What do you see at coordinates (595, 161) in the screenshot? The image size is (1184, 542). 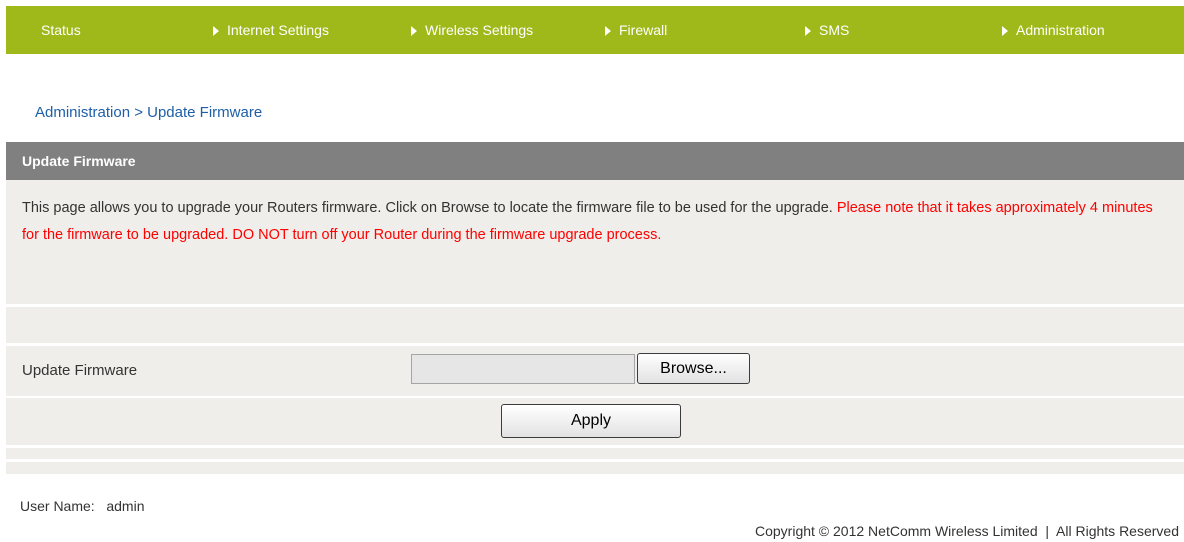 I see `panel-title: Update Firmware` at bounding box center [595, 161].